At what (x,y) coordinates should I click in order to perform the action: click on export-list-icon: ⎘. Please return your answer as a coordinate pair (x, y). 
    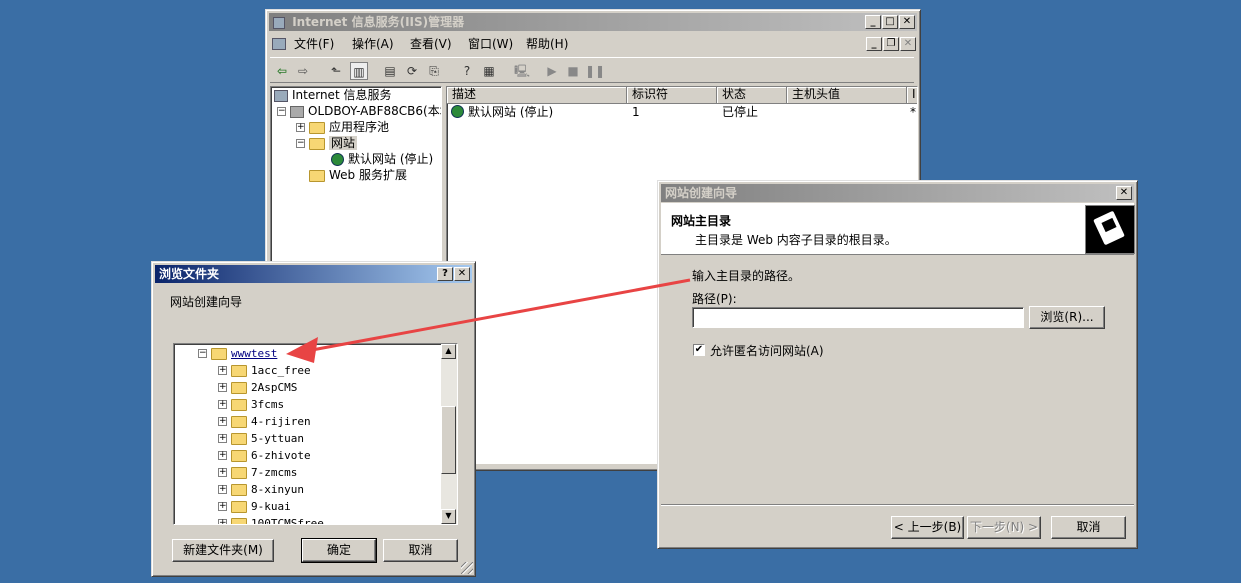
    Looking at the image, I should click on (434, 71).